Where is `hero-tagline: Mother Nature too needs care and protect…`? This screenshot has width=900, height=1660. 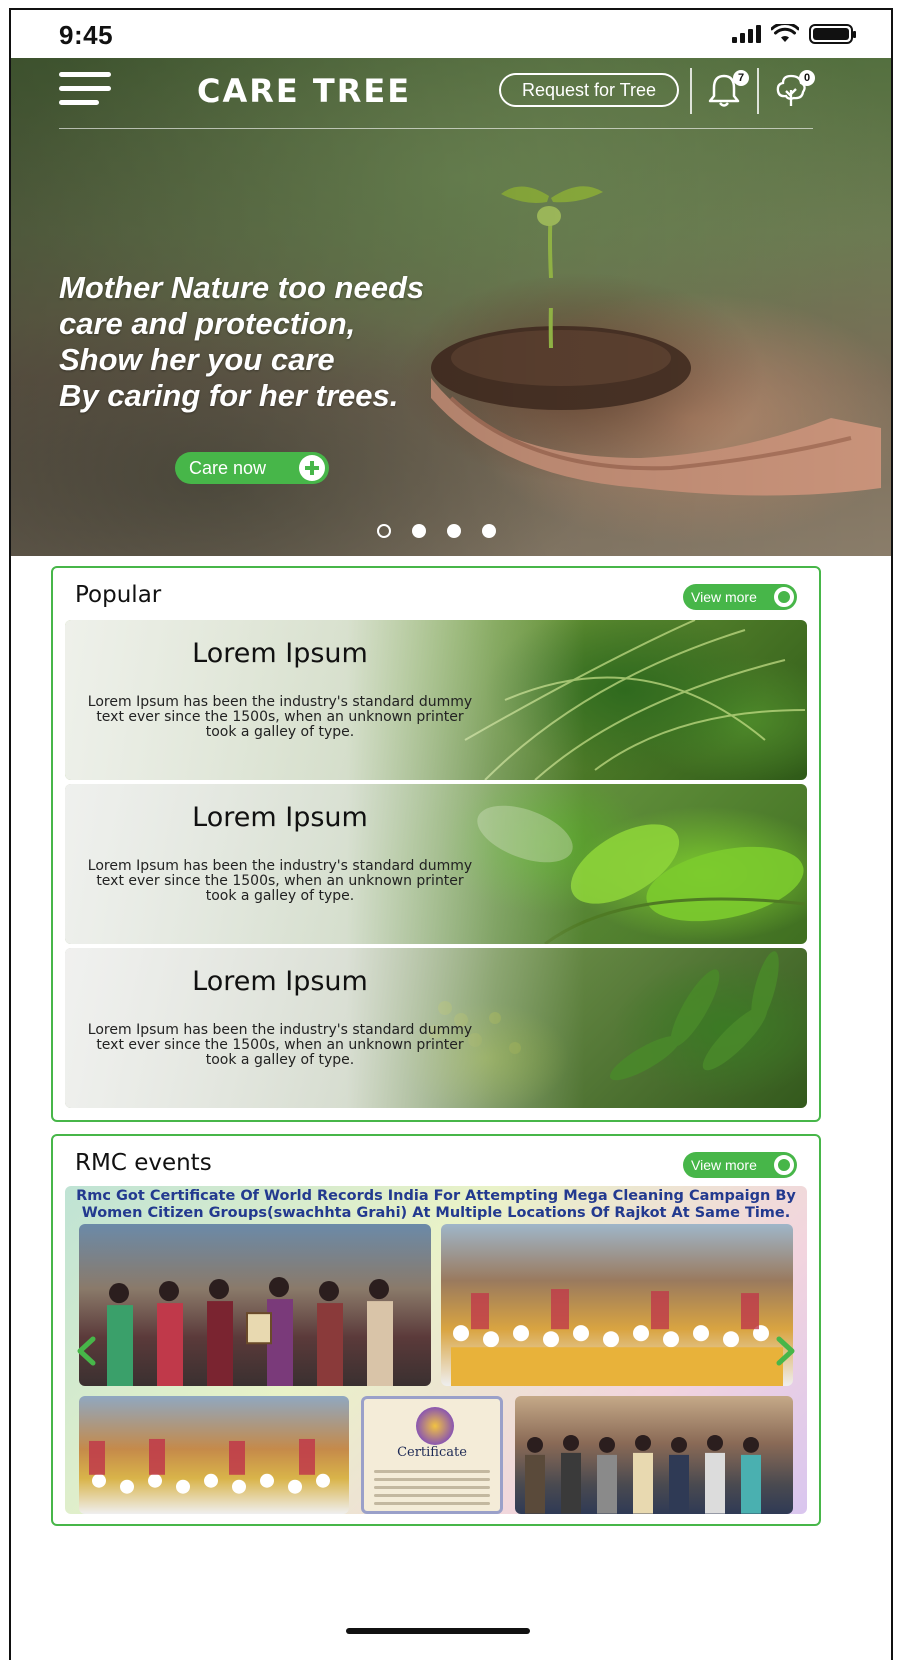 hero-tagline: Mother Nature too needs care and protect… is located at coordinates (279, 342).